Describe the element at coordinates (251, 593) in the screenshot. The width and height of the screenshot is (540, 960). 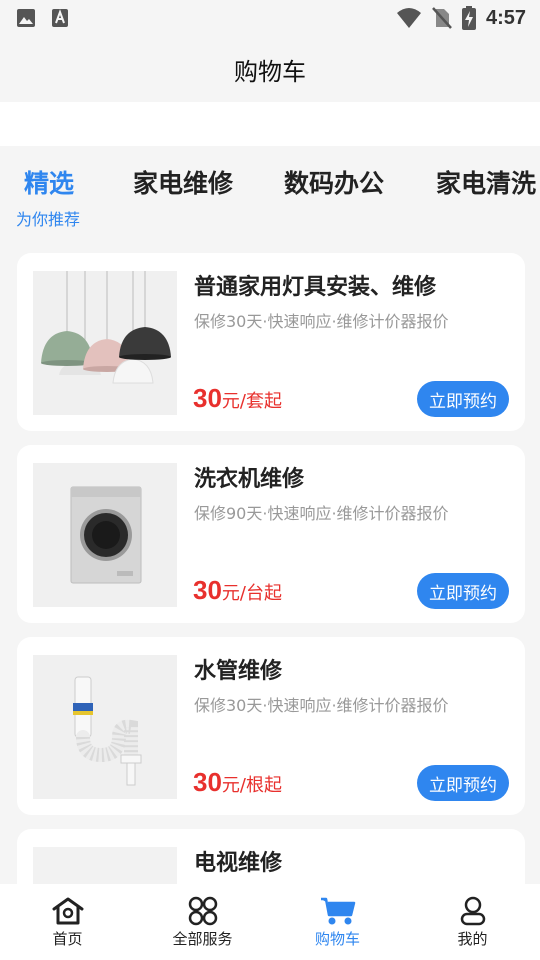
I see `price-unit: 元/台起` at that location.